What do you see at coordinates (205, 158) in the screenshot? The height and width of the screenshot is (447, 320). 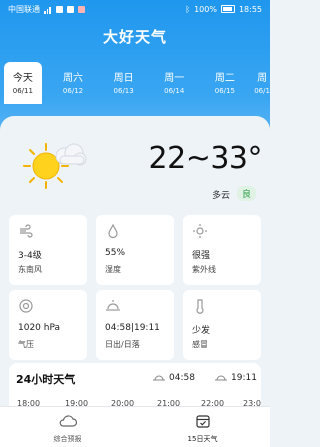 I see `temperature-range: 22~33°` at bounding box center [205, 158].